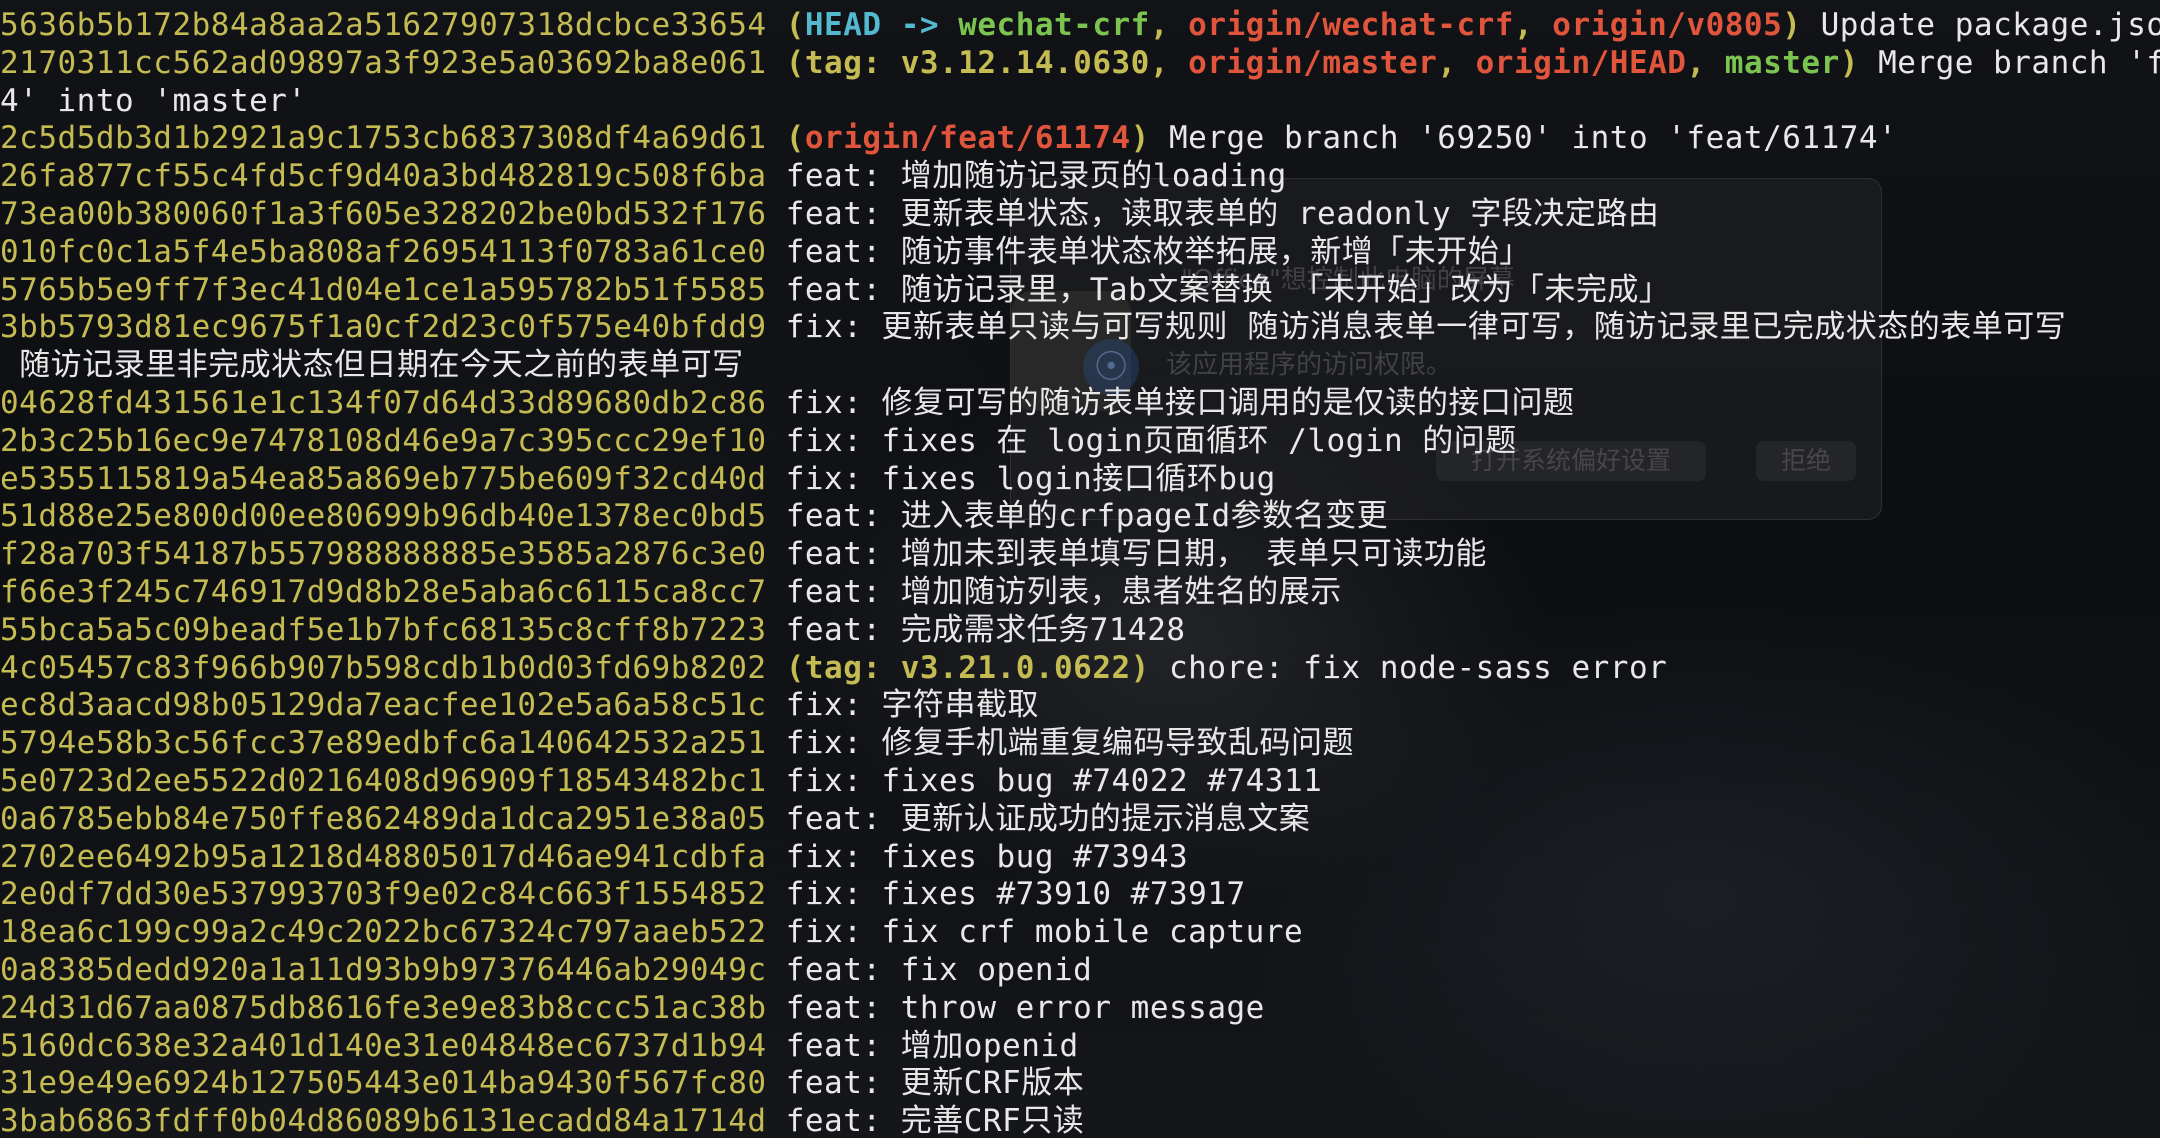 This screenshot has width=2160, height=1138. Describe the element at coordinates (383, 667) in the screenshot. I see `commit-hash: 4c05457c83f966b907b598cdb1b0d03fd69b8202` at that location.